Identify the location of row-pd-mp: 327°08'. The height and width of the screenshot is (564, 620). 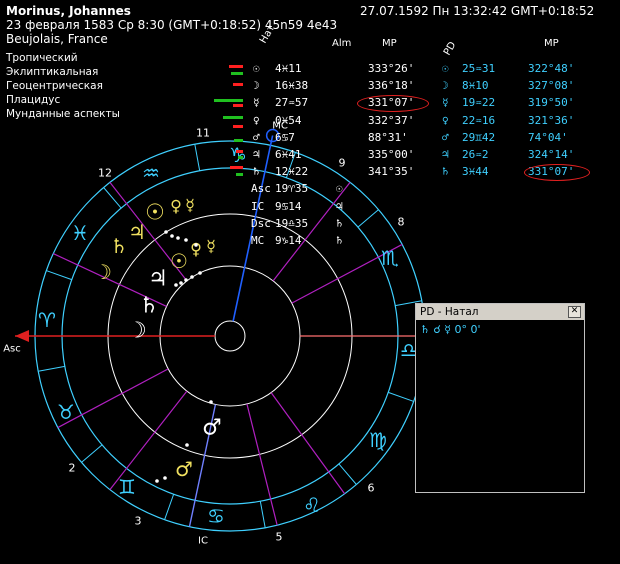
(551, 86).